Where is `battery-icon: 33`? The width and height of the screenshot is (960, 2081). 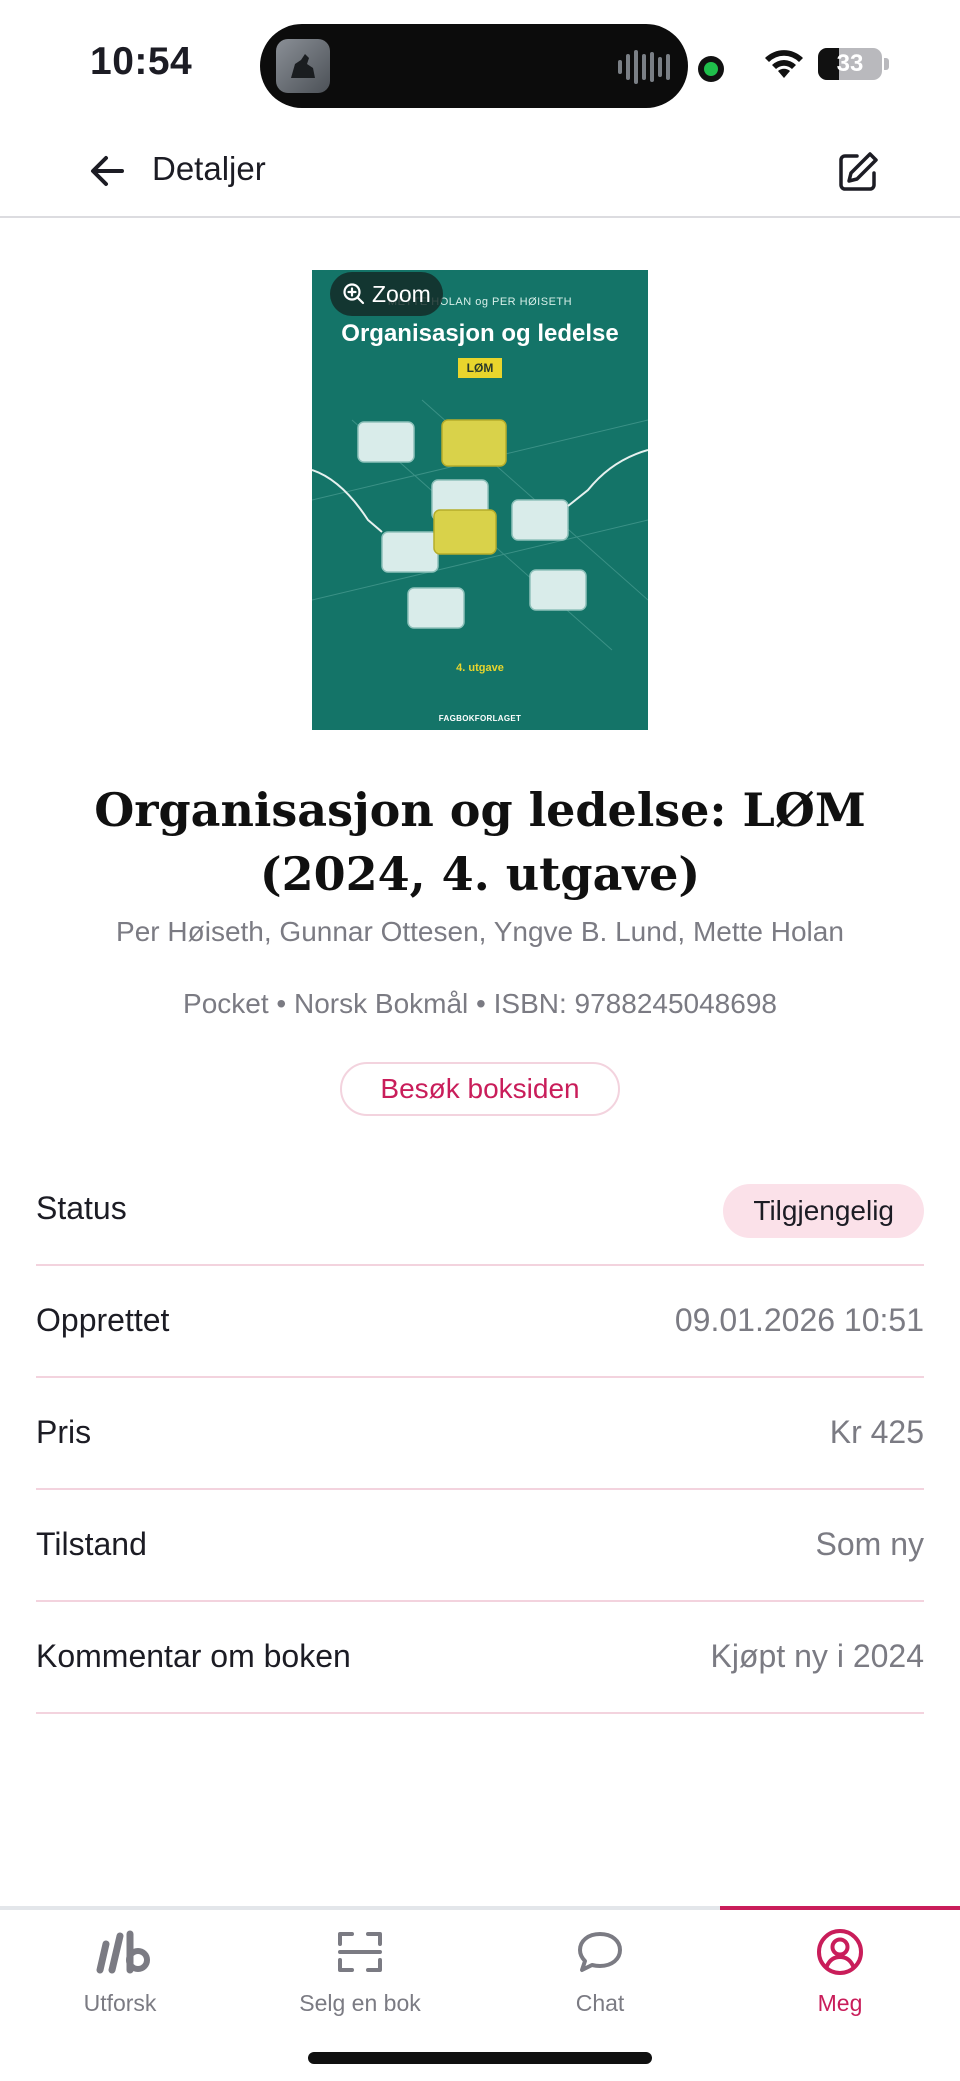 battery-icon: 33 is located at coordinates (850, 64).